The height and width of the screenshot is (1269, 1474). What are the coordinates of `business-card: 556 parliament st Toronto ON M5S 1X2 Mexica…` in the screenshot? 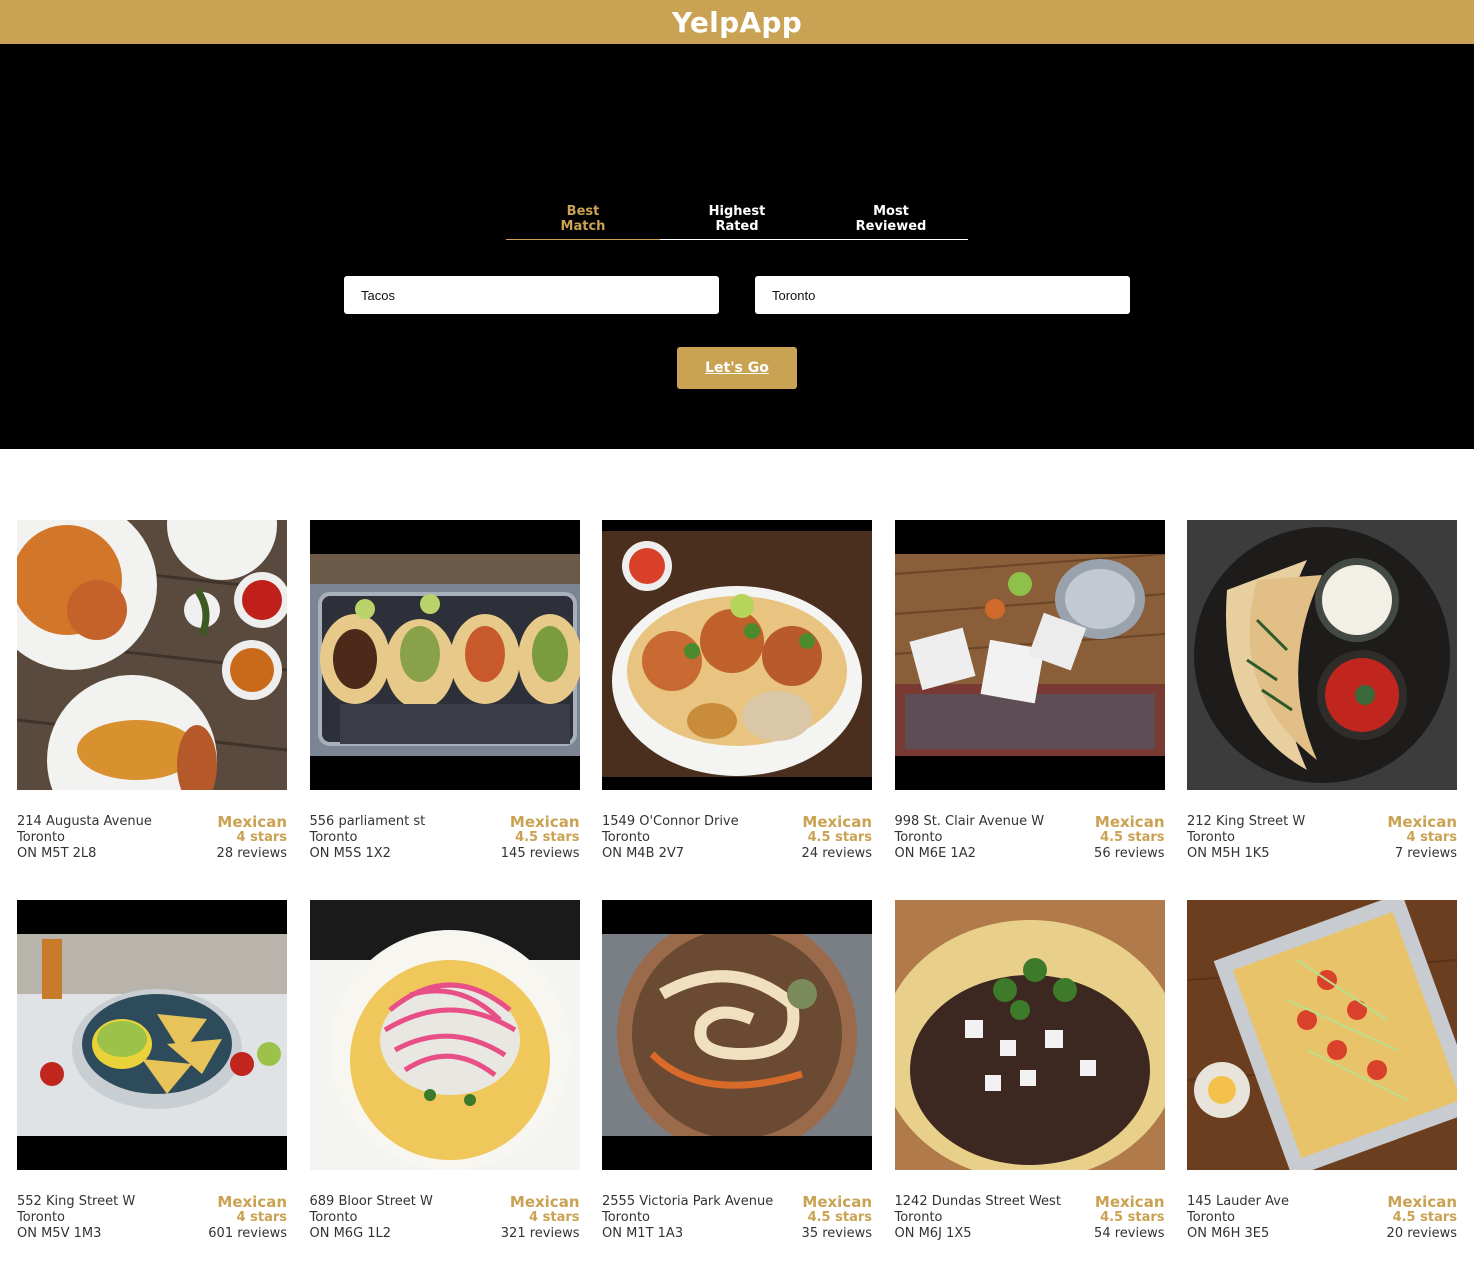 It's located at (444, 694).